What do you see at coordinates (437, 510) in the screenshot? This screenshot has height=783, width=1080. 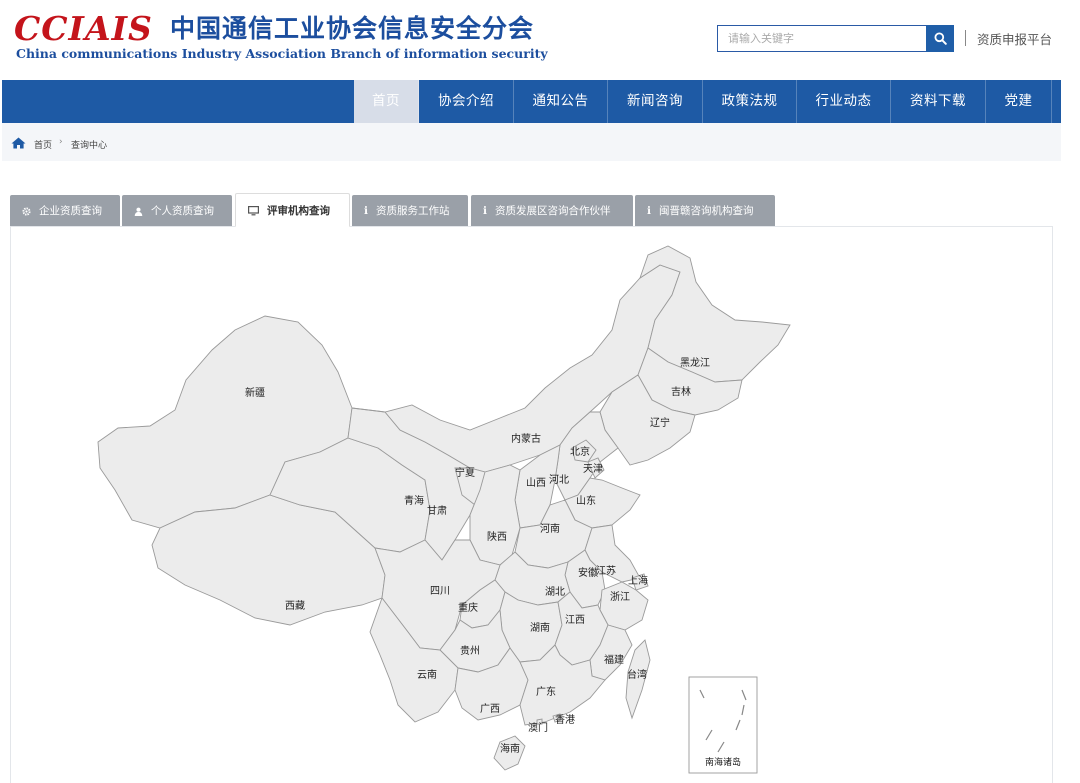 I see `label-gansu: 甘肃` at bounding box center [437, 510].